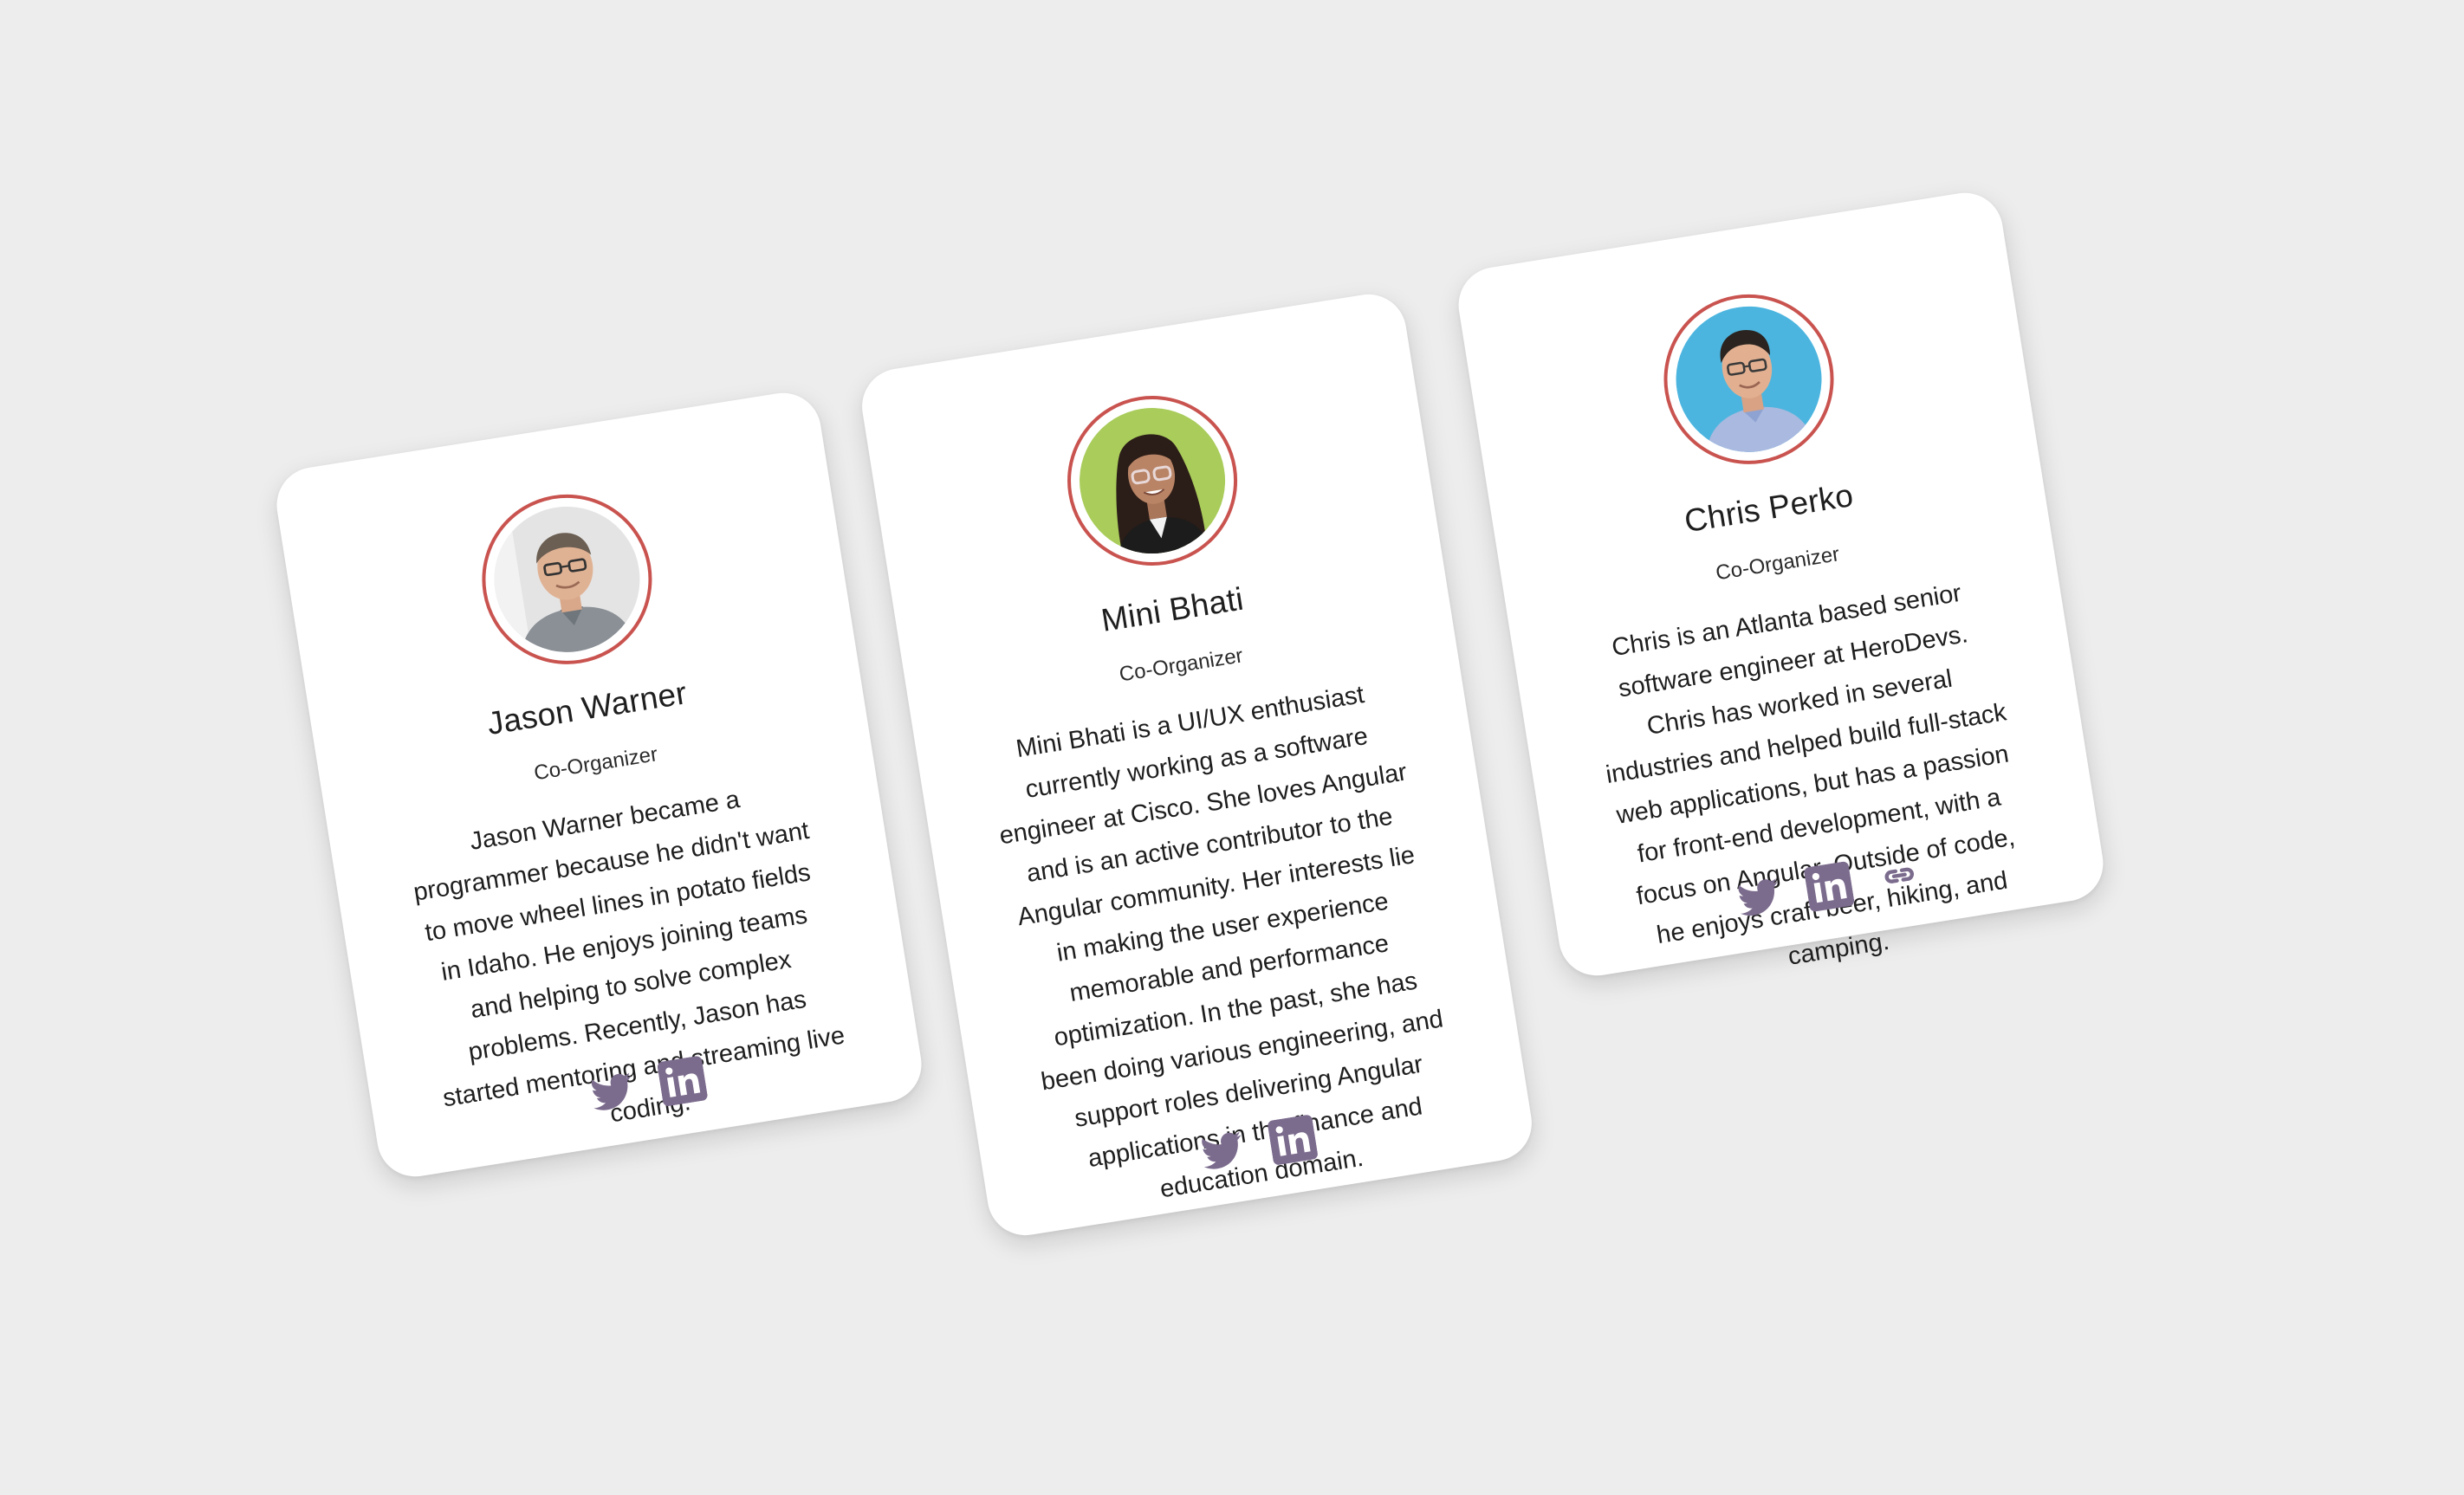 The width and height of the screenshot is (2464, 1495). What do you see at coordinates (1173, 609) in the screenshot?
I see `organizer-name: Mini Bhati` at bounding box center [1173, 609].